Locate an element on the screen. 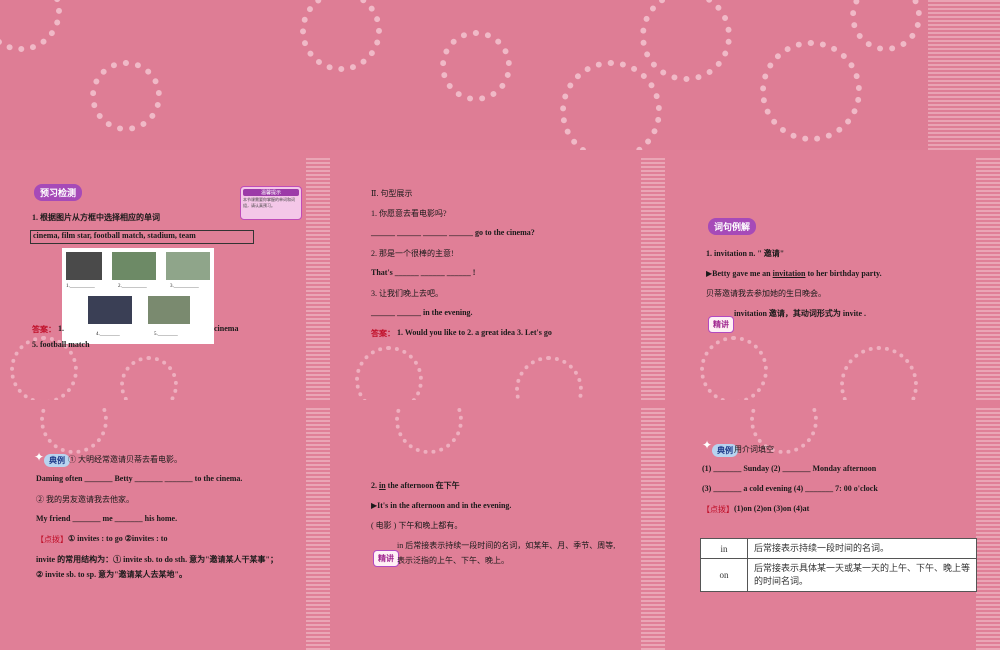 This screenshot has height=650, width=1000. example-badge: 典例 is located at coordinates (57, 460).